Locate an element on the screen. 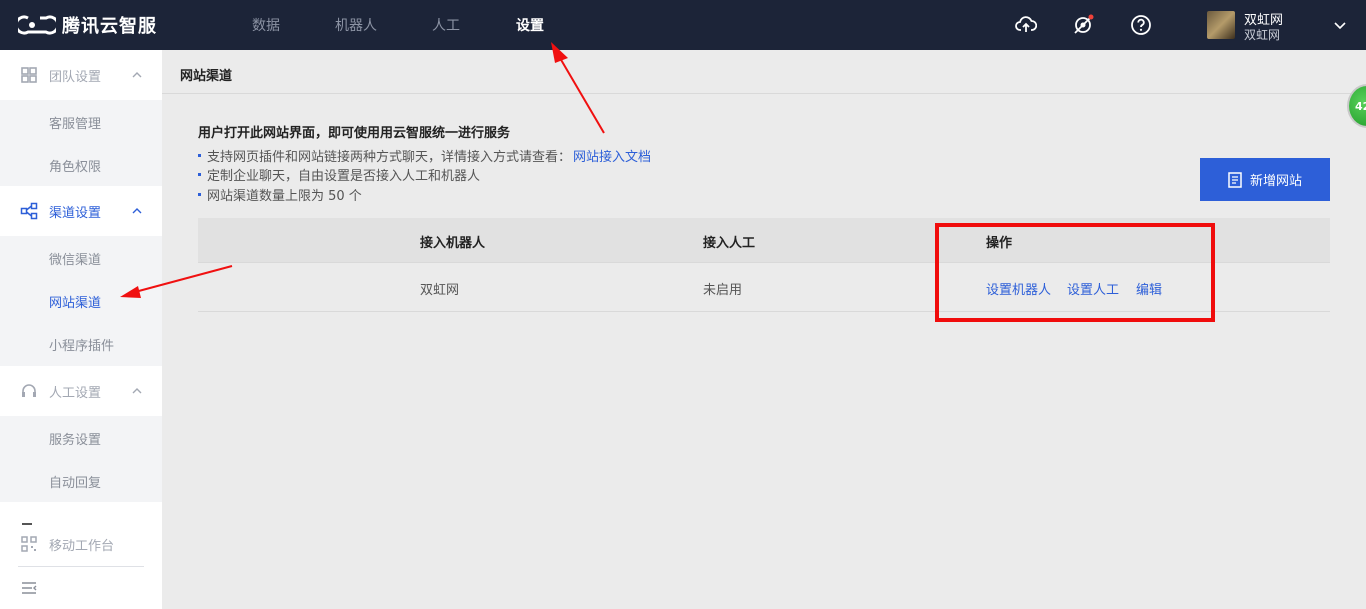 This screenshot has height=609, width=1366. intro-title: 用户打开此网站界面，即可使用用云智服统一进行服务 is located at coordinates (354, 133).